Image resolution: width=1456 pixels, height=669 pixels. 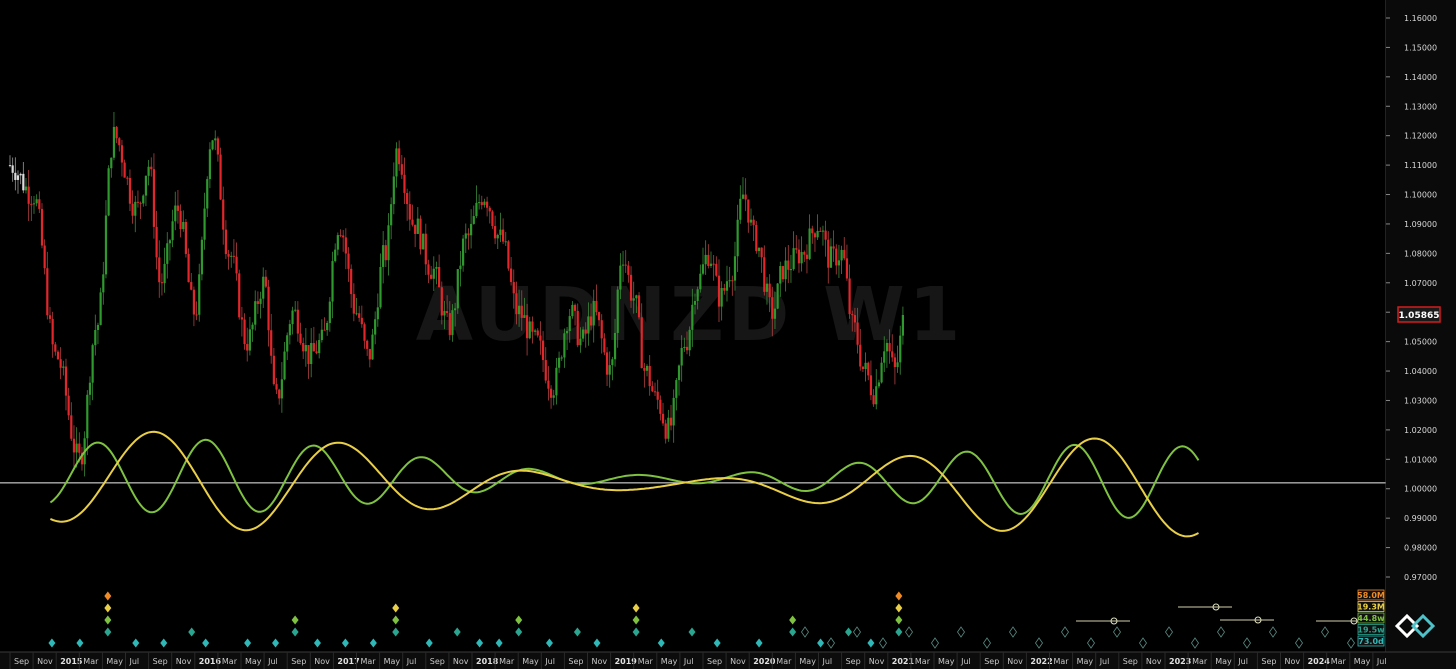 I want to click on y-tick-label: 0.99000, so click(x=1420, y=518).